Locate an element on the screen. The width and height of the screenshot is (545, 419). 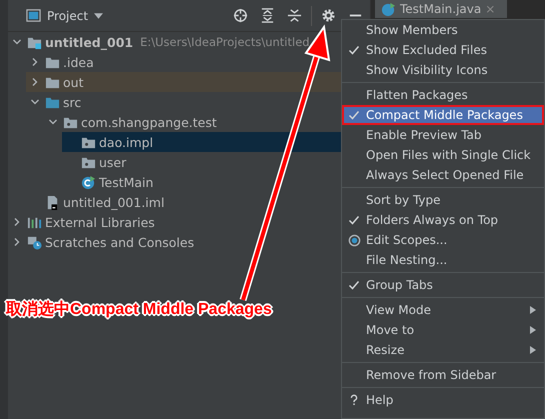
tree-item: untitled_001 is located at coordinates (89, 42).